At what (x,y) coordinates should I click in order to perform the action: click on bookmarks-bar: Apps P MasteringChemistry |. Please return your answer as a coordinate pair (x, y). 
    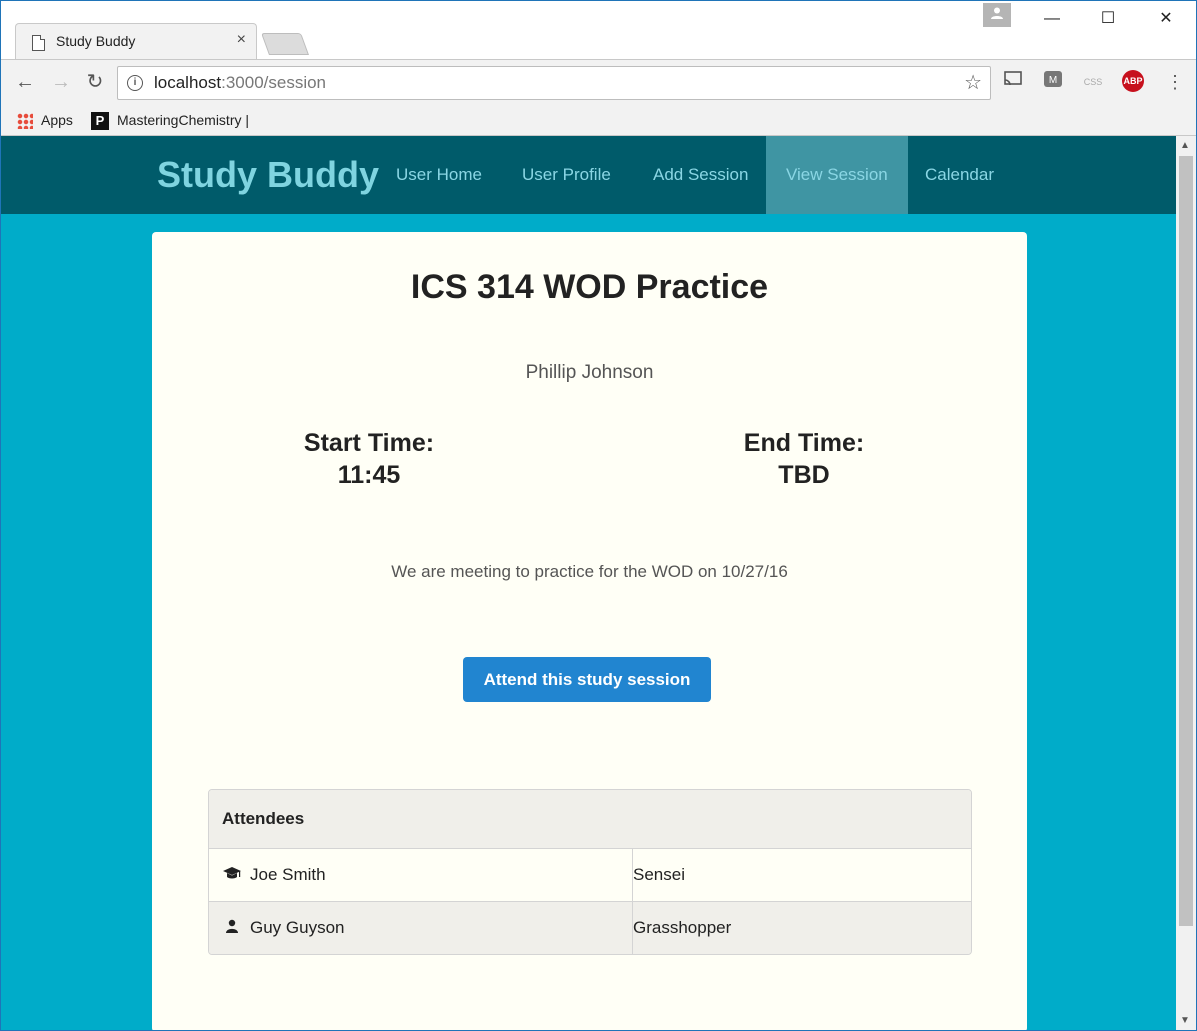
    Looking at the image, I should click on (598, 120).